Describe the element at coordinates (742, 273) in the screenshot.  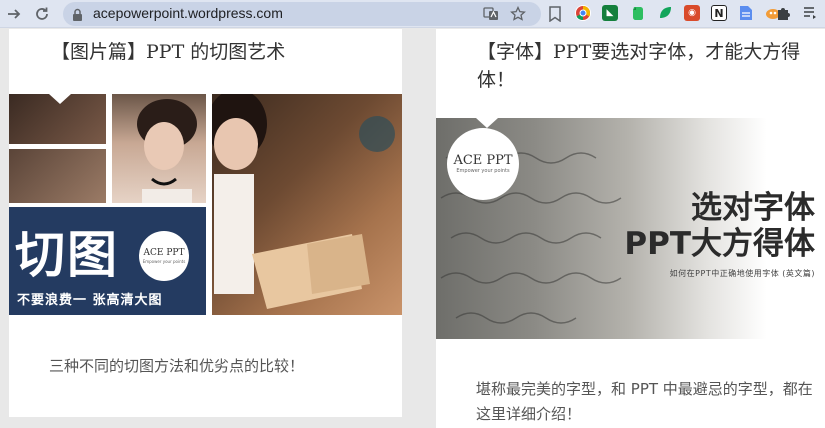
I see `image-caption: 如何在PPT中正确地使用字体 (英文篇)` at that location.